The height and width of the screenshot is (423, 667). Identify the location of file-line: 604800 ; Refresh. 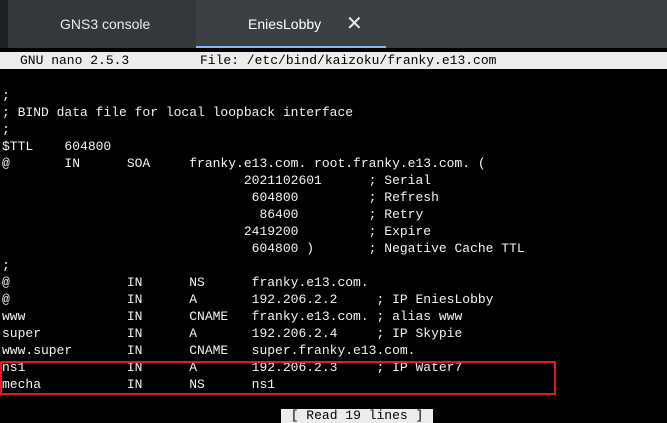
(220, 197).